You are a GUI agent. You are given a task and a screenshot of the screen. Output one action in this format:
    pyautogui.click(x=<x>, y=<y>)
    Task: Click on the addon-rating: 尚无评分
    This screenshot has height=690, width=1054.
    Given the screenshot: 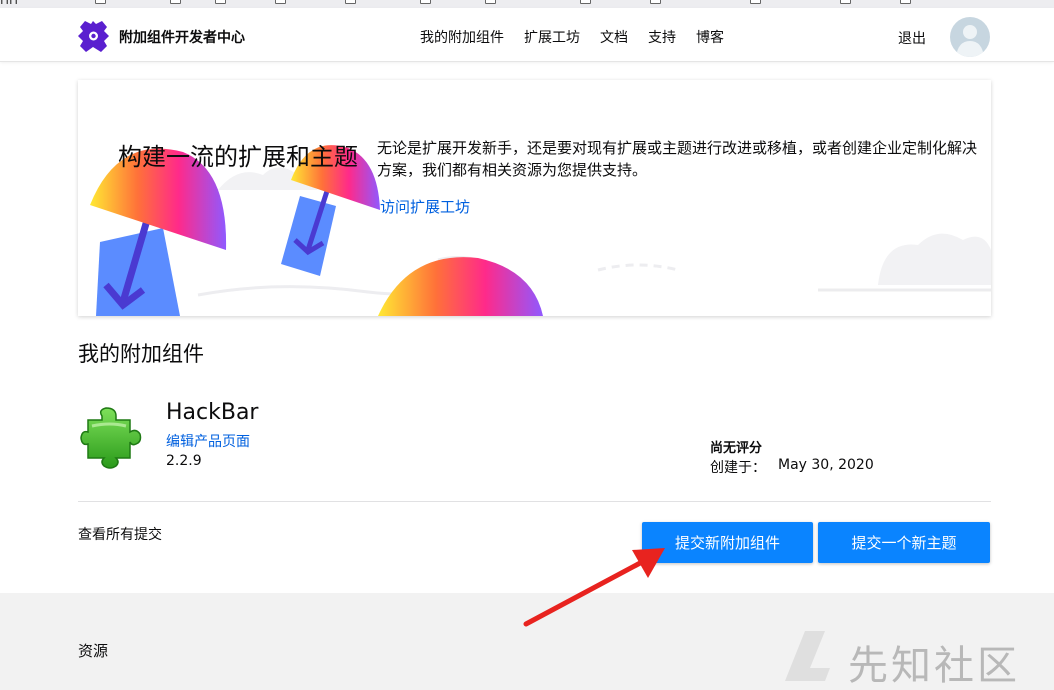 What is the action you would take?
    pyautogui.click(x=736, y=448)
    